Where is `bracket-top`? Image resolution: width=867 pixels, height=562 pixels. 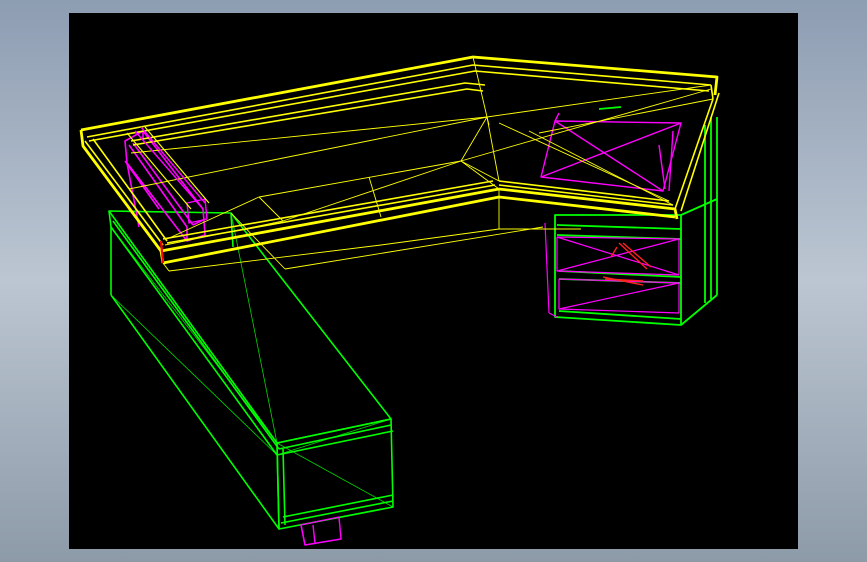
bracket-top is located at coordinates (171, 175).